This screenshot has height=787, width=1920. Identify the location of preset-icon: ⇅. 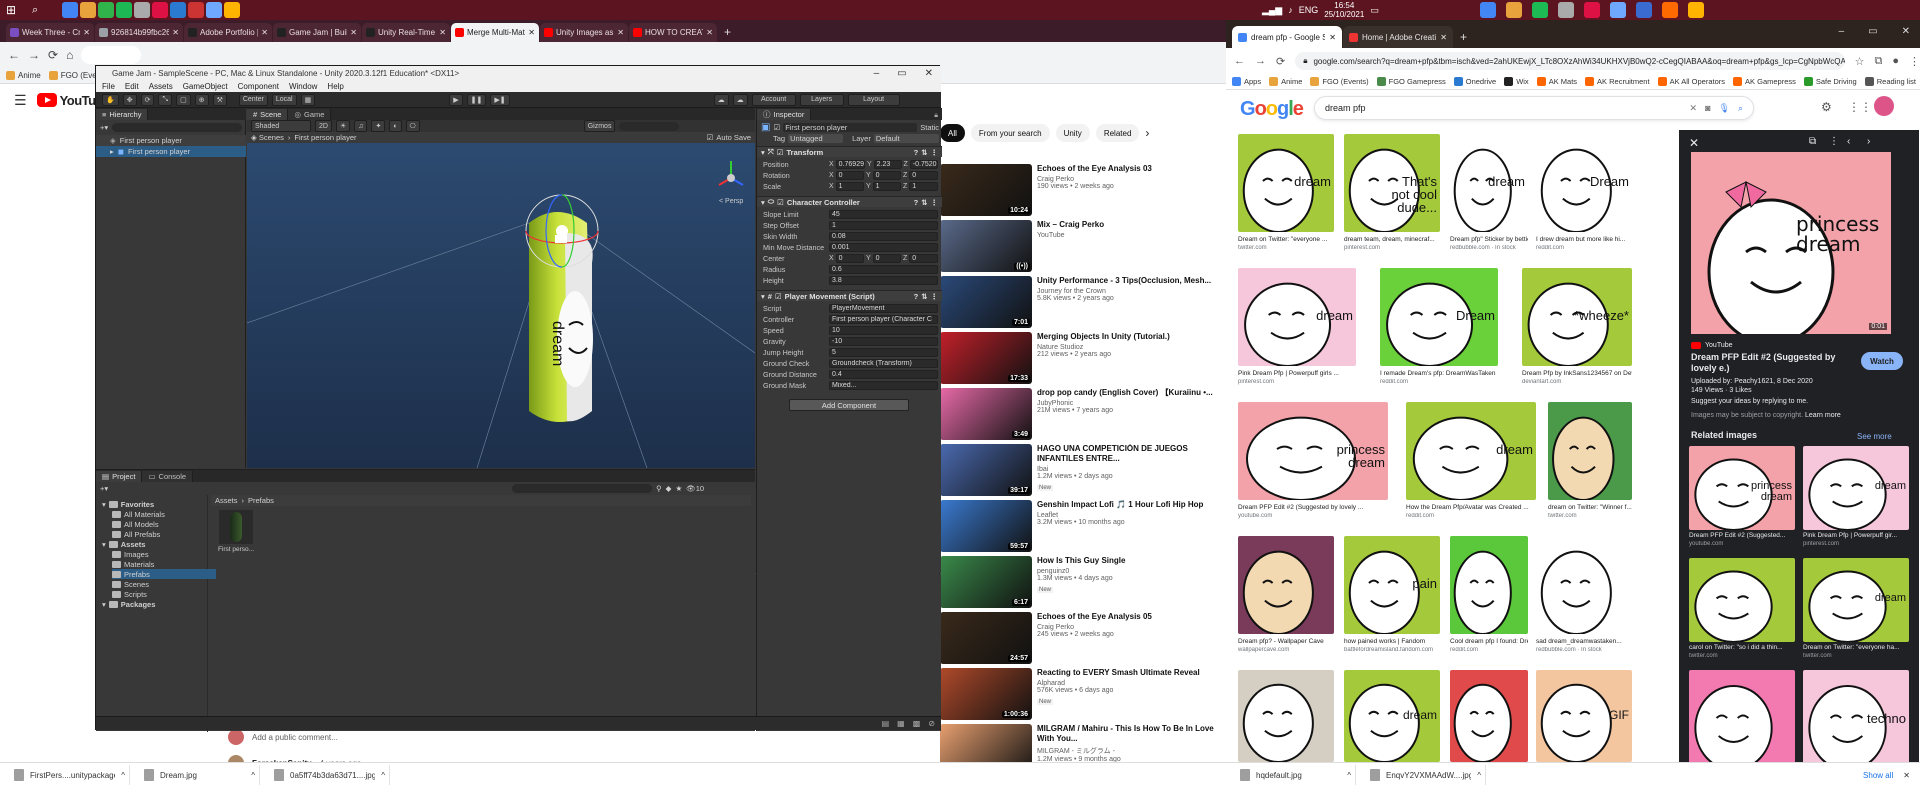
(924, 296).